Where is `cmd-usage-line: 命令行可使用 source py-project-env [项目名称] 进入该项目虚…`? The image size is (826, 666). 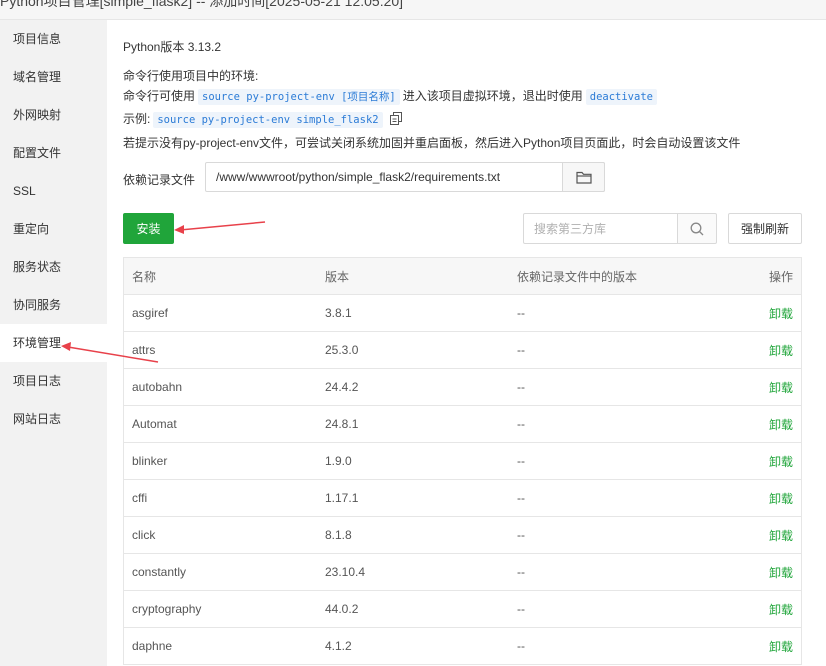
cmd-usage-line: 命令行可使用 source py-project-env [项目名称] 进入该项目虚… is located at coordinates (391, 96).